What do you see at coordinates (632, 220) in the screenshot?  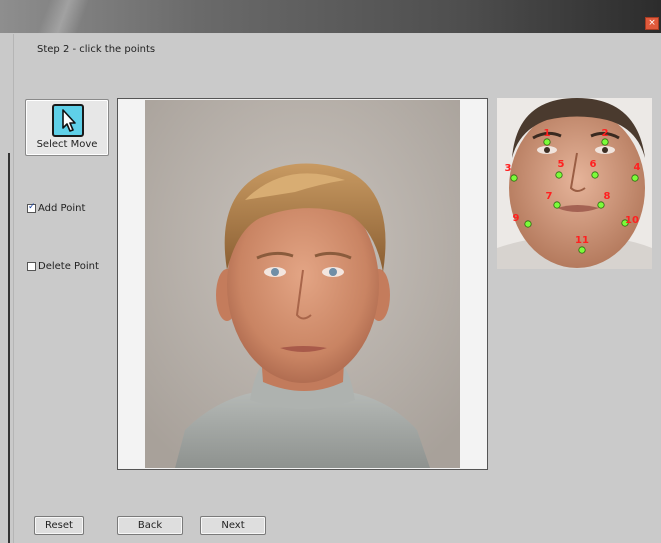 I see `reference-point-label: 10` at bounding box center [632, 220].